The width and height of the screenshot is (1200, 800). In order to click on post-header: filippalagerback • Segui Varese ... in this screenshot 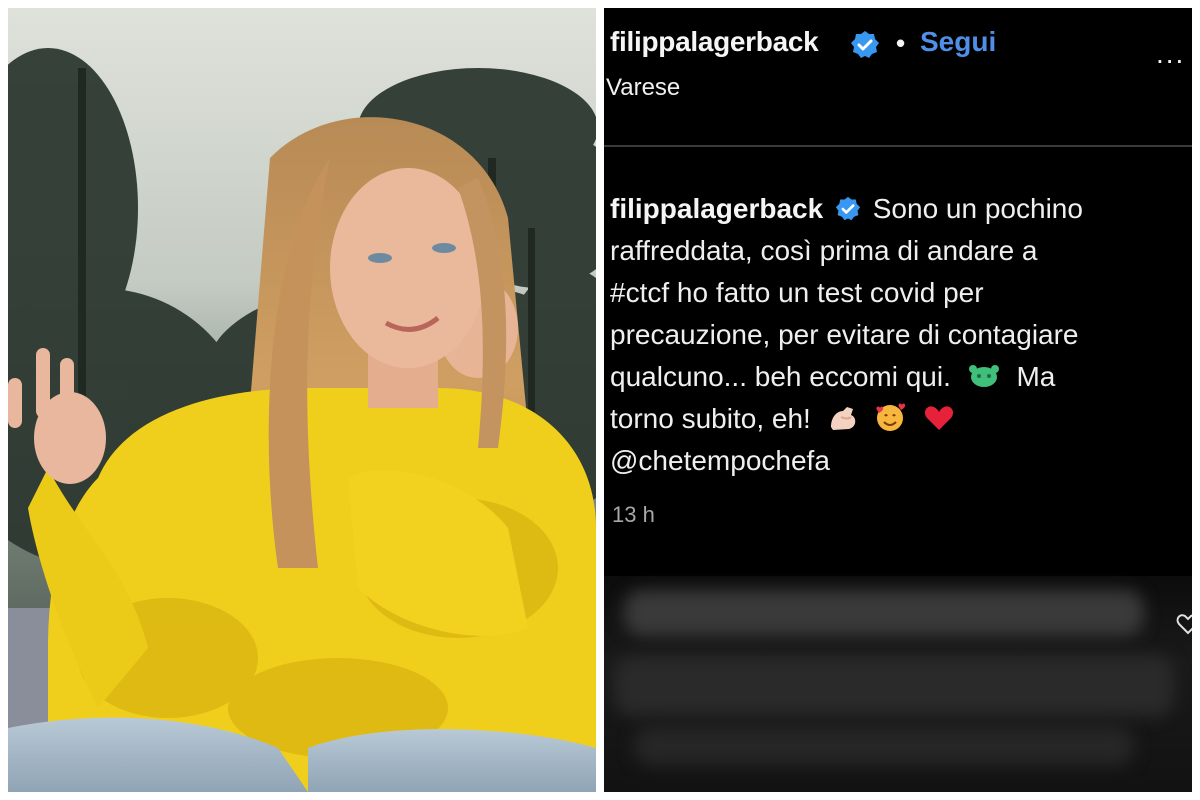, I will do `click(898, 77)`.